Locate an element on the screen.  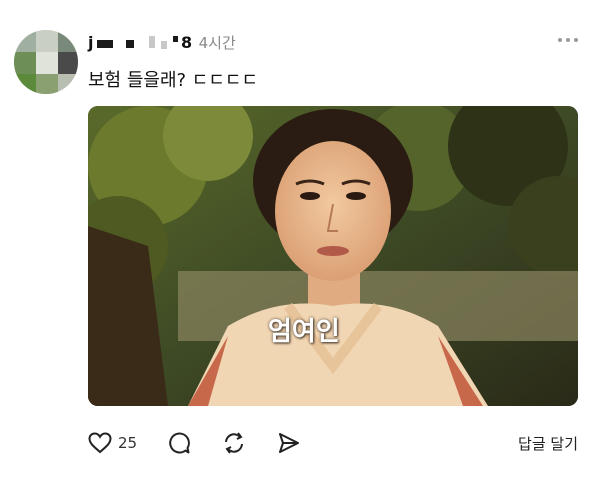
username-start: j is located at coordinates (91, 42).